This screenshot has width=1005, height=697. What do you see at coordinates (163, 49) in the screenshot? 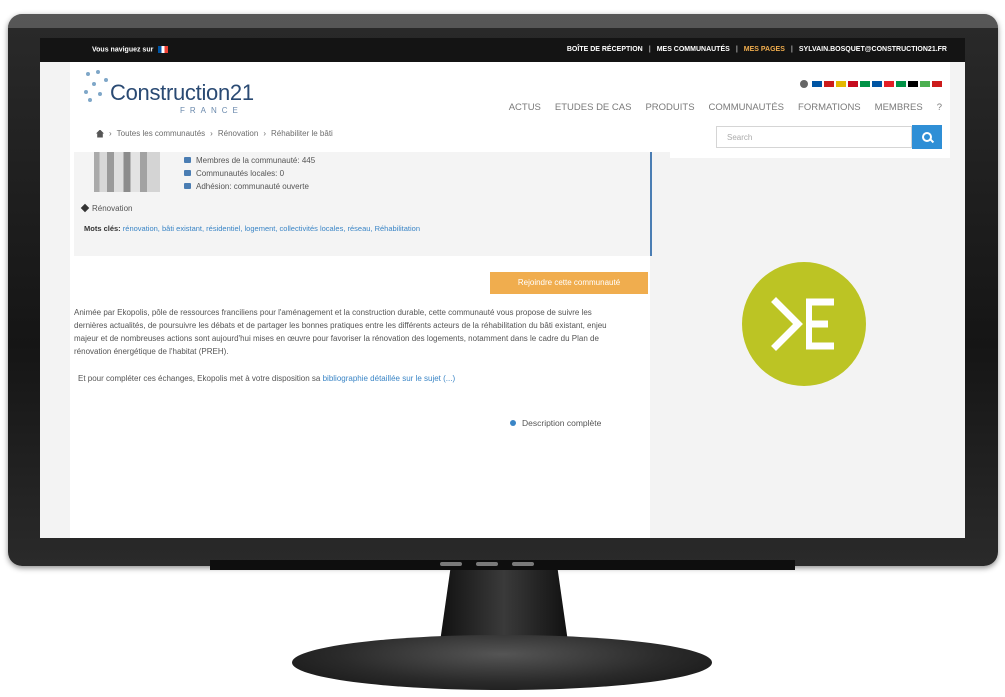
I see `france-flag-icon` at bounding box center [163, 49].